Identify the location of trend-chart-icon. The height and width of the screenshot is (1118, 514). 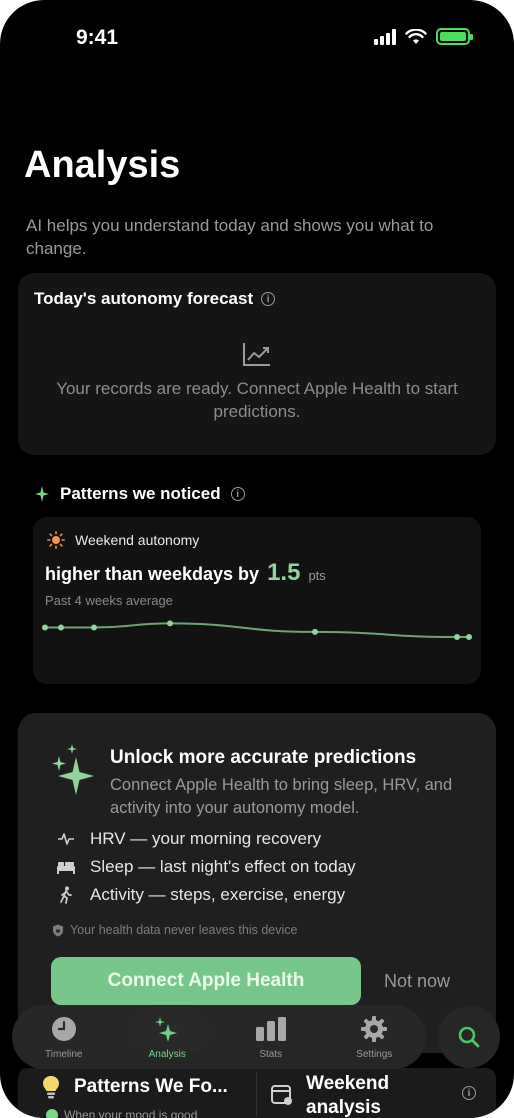
(256, 354).